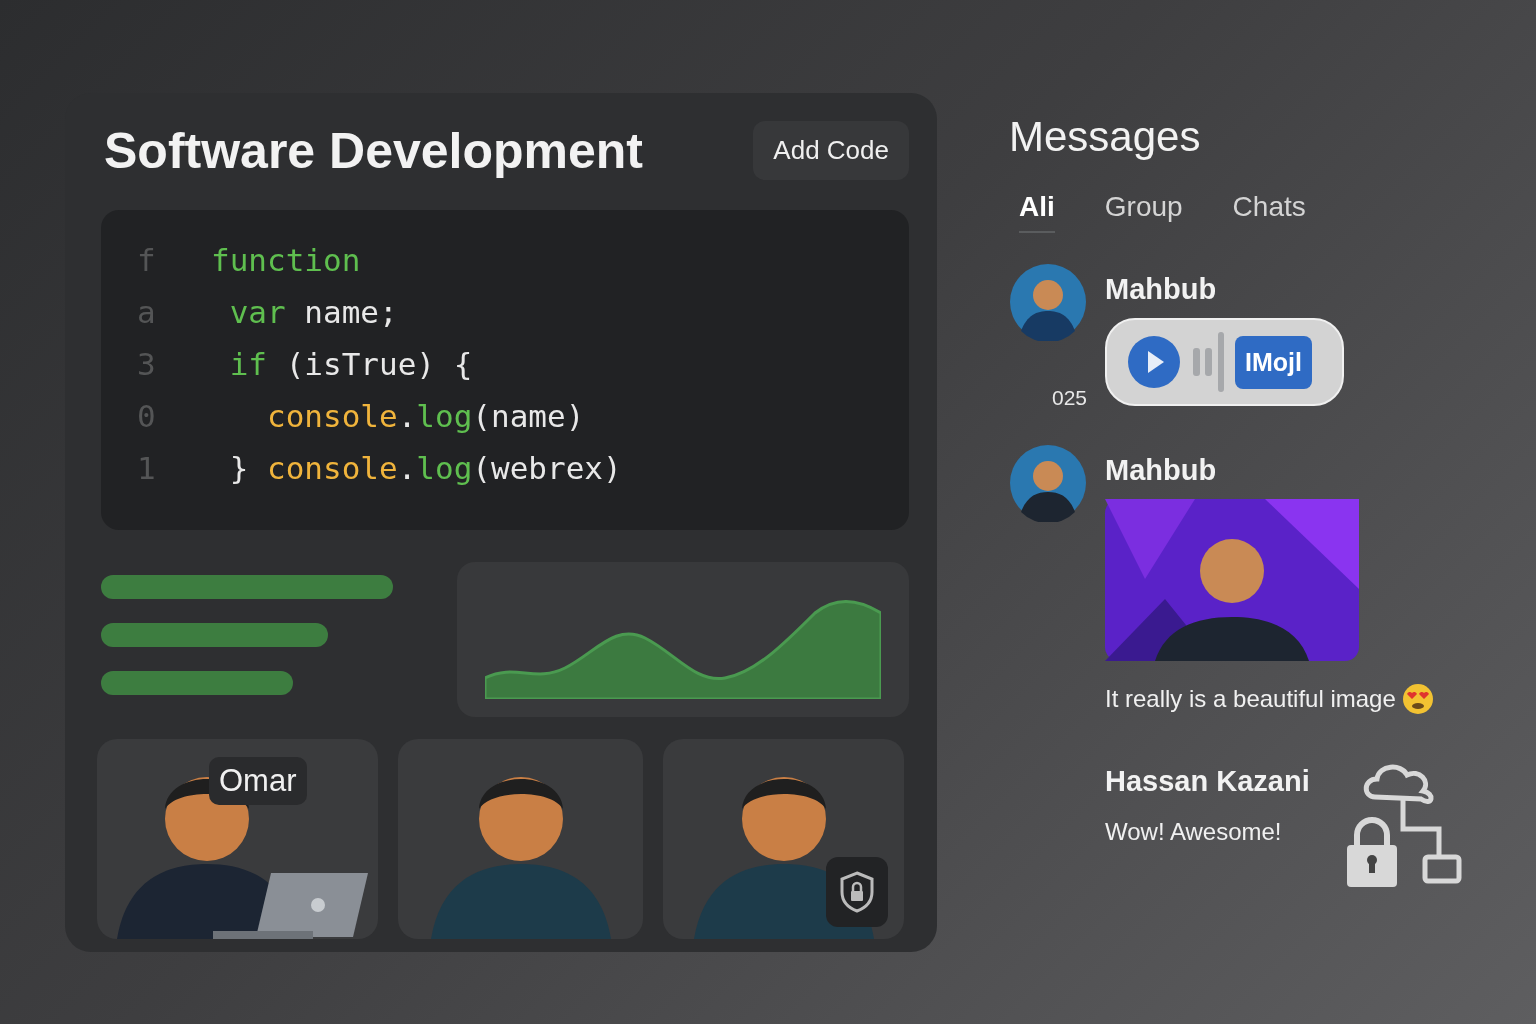  What do you see at coordinates (1143, 212) in the screenshot?
I see `tab: Group` at bounding box center [1143, 212].